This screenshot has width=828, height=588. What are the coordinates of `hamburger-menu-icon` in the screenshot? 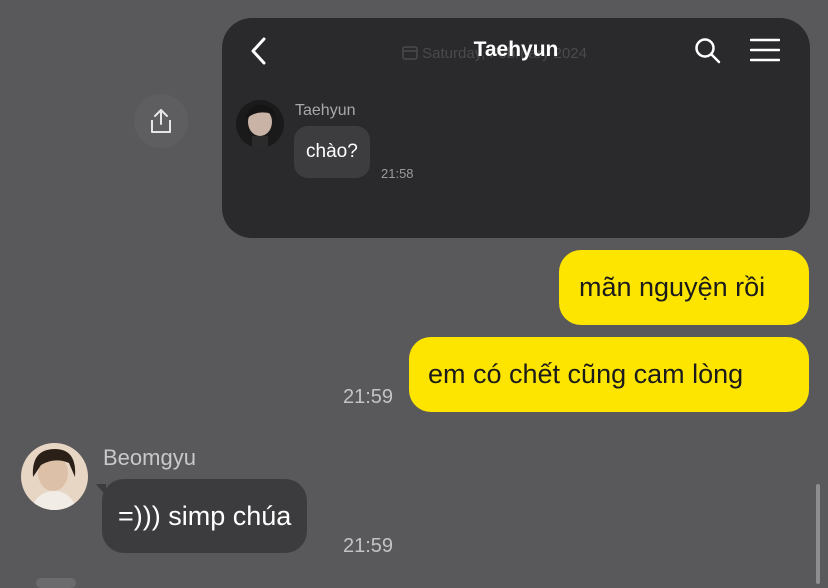 It's located at (765, 50).